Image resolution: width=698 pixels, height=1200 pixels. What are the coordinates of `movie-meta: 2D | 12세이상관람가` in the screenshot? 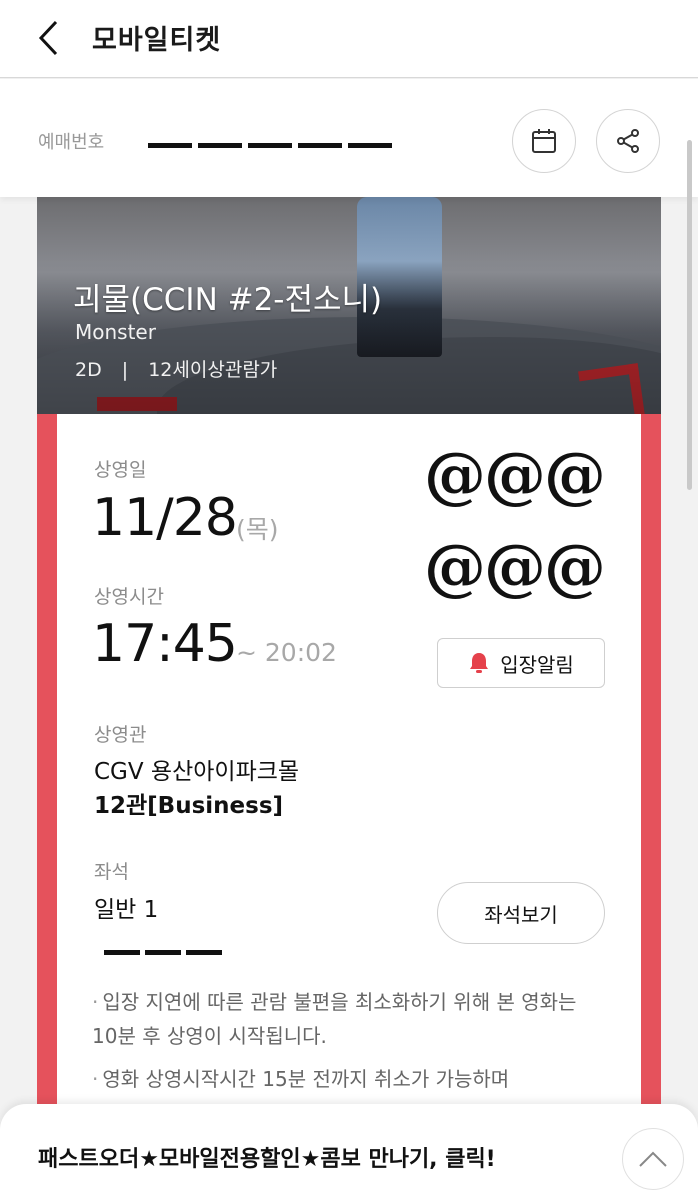 It's located at (176, 368).